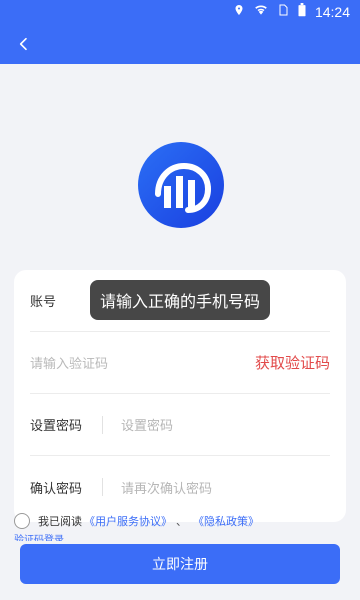 The width and height of the screenshot is (360, 600). What do you see at coordinates (292, 362) in the screenshot?
I see `get-code-button: 获取验证码` at bounding box center [292, 362].